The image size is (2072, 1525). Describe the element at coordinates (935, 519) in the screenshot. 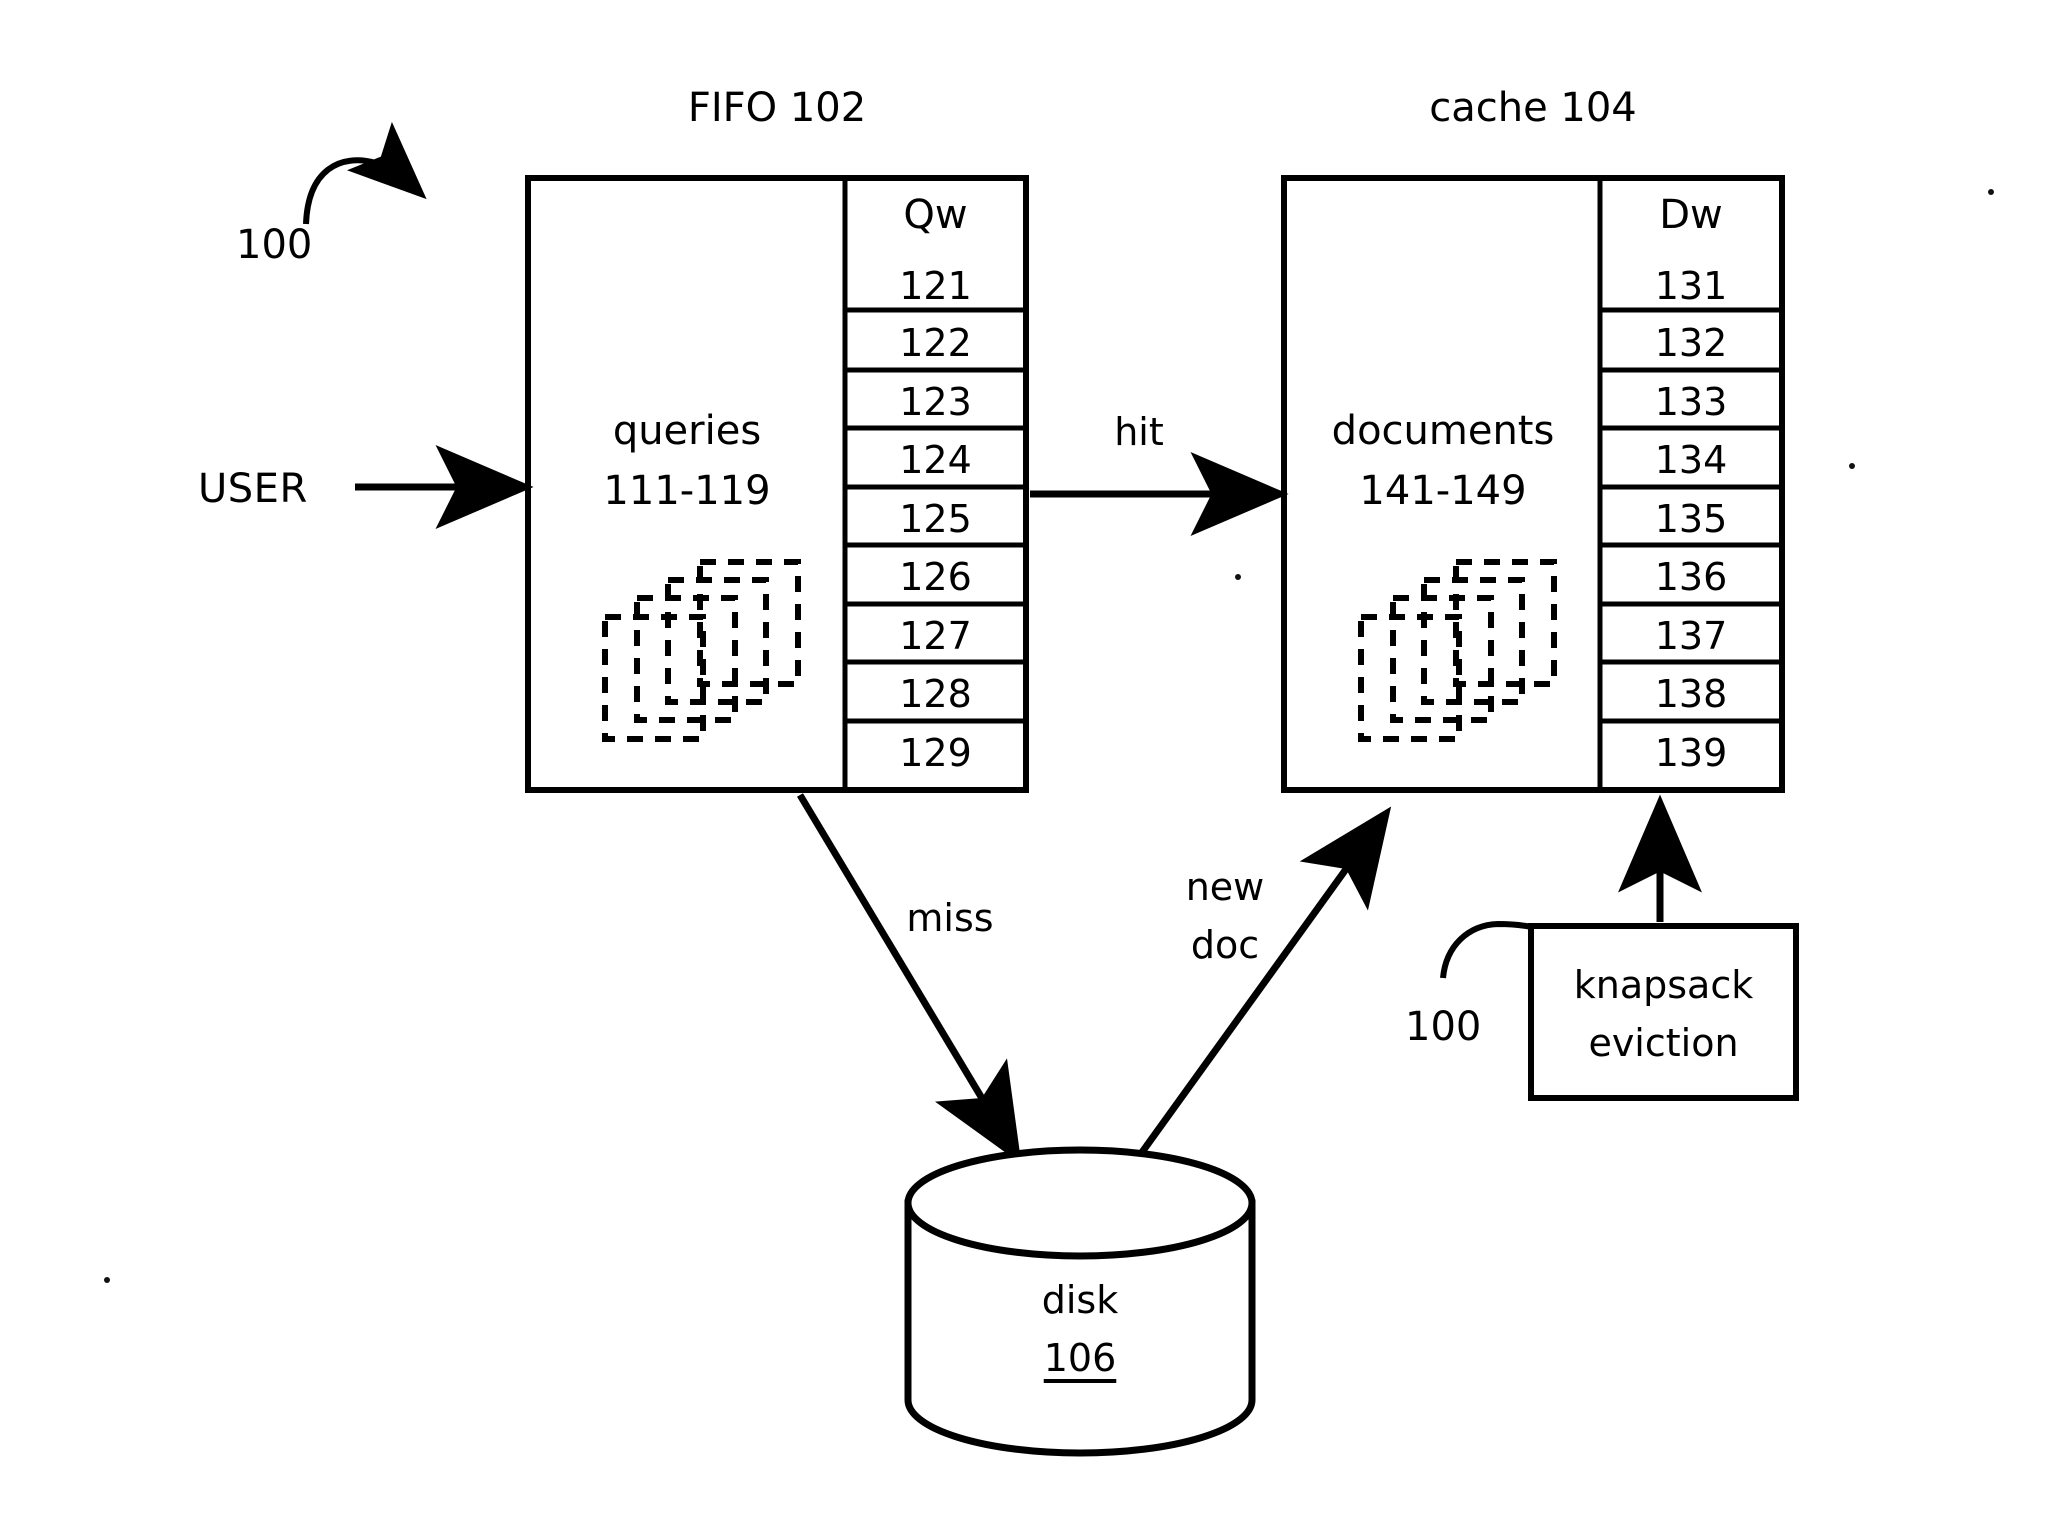

I see `fifo-cell-4: 125` at that location.